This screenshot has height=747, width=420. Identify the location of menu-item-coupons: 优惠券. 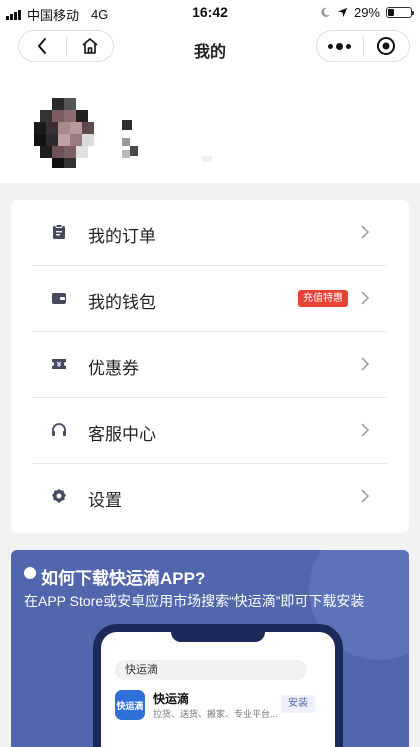
(210, 365).